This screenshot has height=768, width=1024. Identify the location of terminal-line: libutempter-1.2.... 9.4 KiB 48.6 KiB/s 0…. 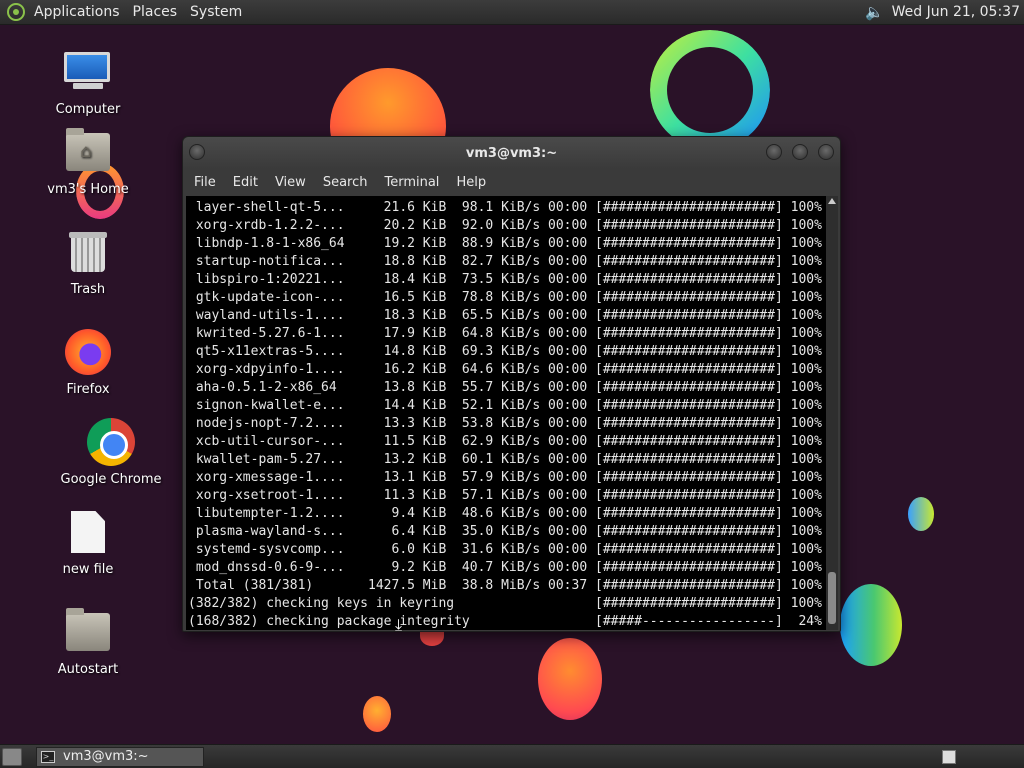
(505, 513).